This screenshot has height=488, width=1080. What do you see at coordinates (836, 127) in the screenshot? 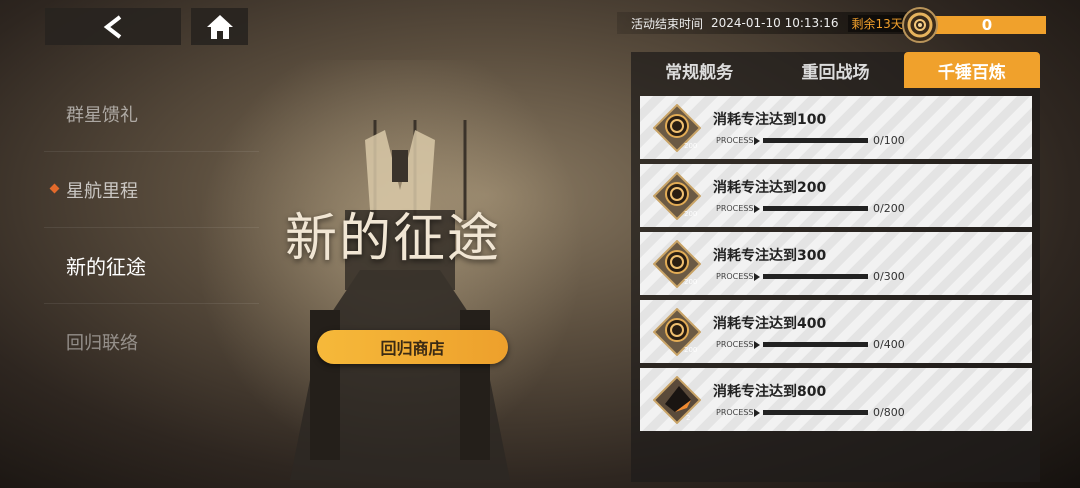
I see `list-item: 200 消耗专注达到100 PROCESS 0/100` at bounding box center [836, 127].